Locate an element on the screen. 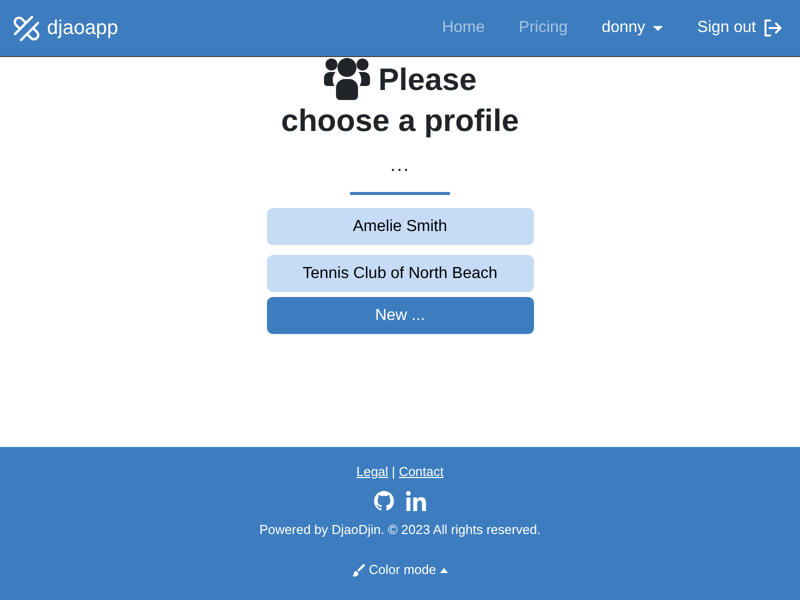 This screenshot has height=600, width=800. brand-link: djaoapp is located at coordinates (65, 28).